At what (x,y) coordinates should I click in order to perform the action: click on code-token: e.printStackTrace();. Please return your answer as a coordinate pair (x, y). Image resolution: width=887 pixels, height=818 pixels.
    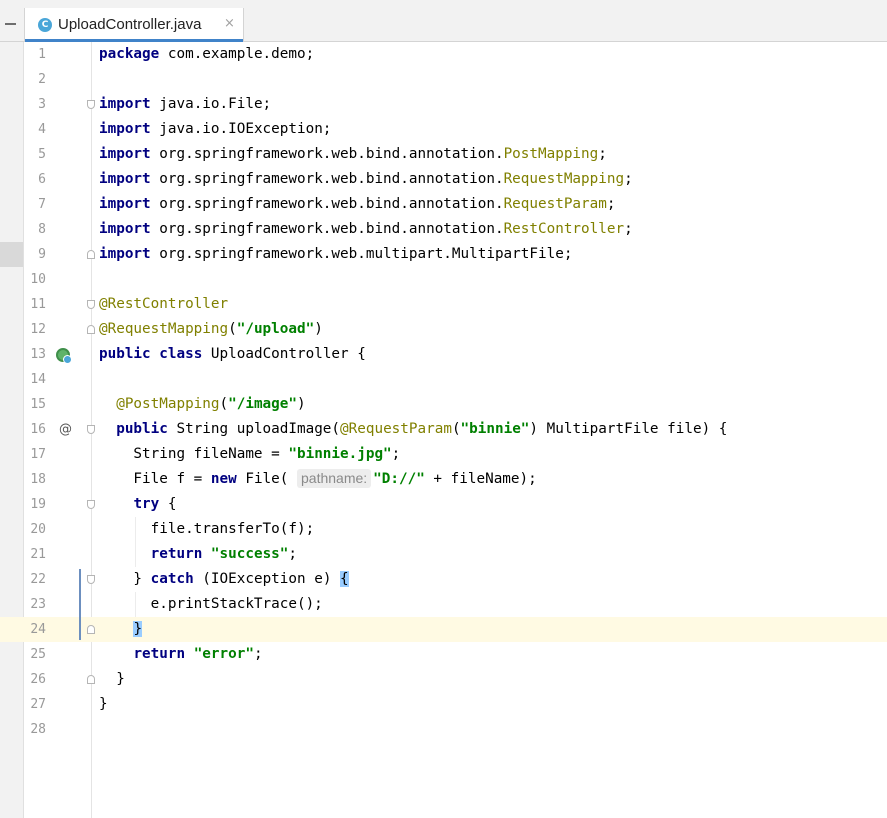
    Looking at the image, I should click on (211, 604).